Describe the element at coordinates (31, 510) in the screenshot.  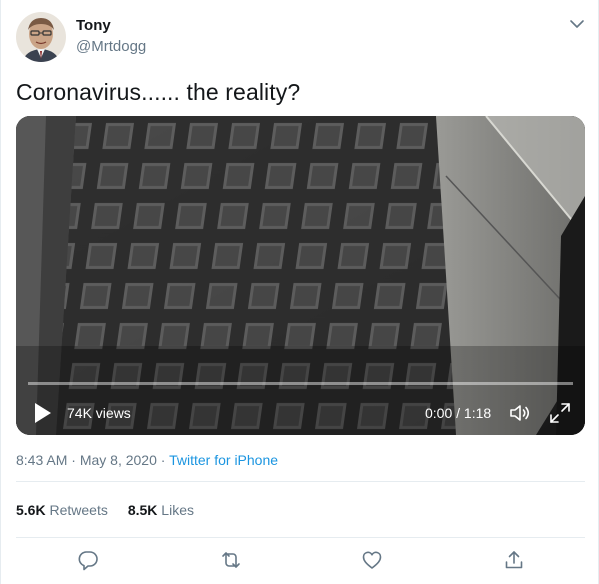
I see `retweets-count: 5.6K` at that location.